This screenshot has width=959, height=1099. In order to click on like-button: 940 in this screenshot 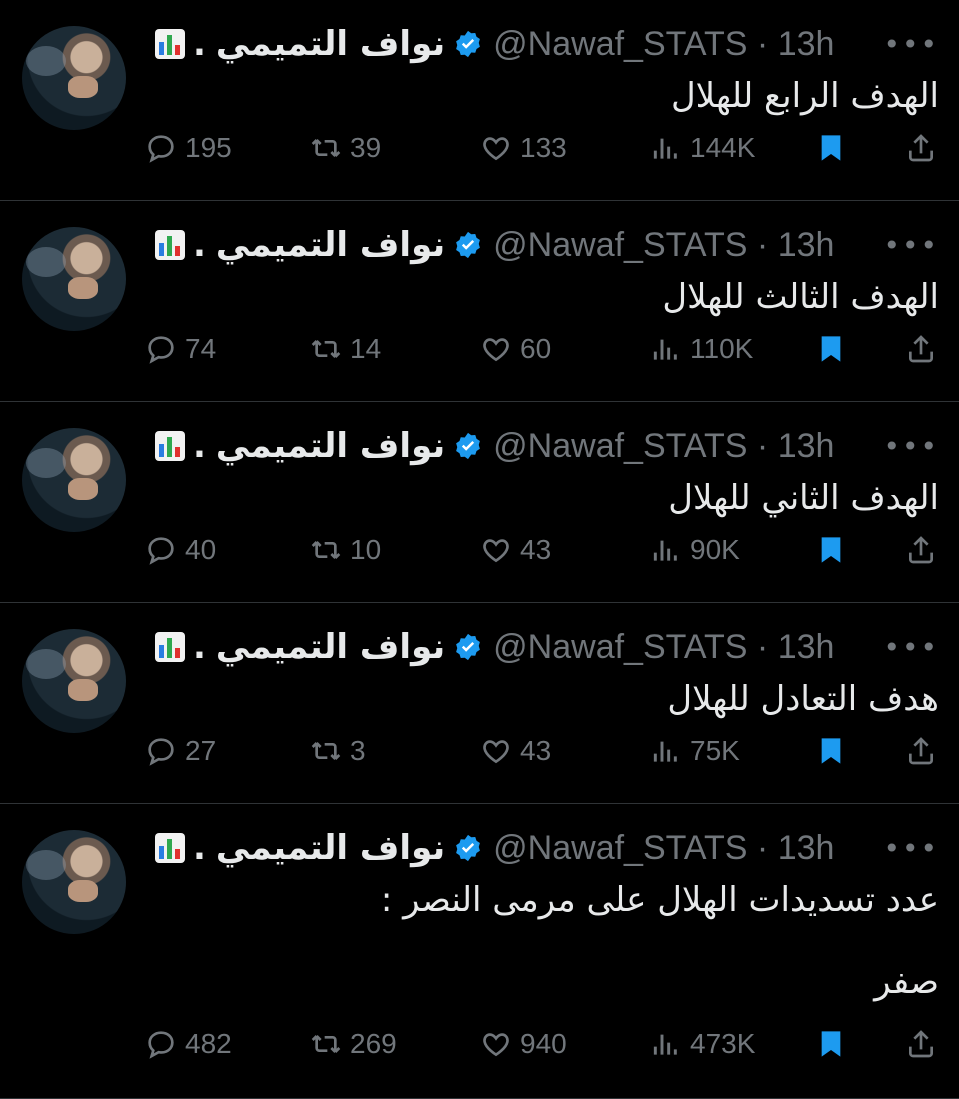, I will do `click(523, 1044)`.